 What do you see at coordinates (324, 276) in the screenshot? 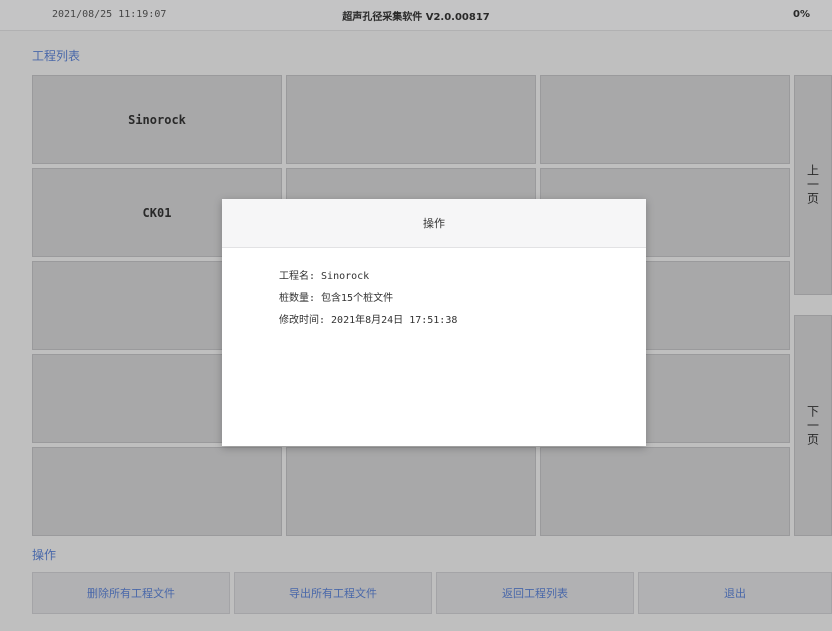
I see `project-name-line: 工程名: Sinorock` at bounding box center [324, 276].